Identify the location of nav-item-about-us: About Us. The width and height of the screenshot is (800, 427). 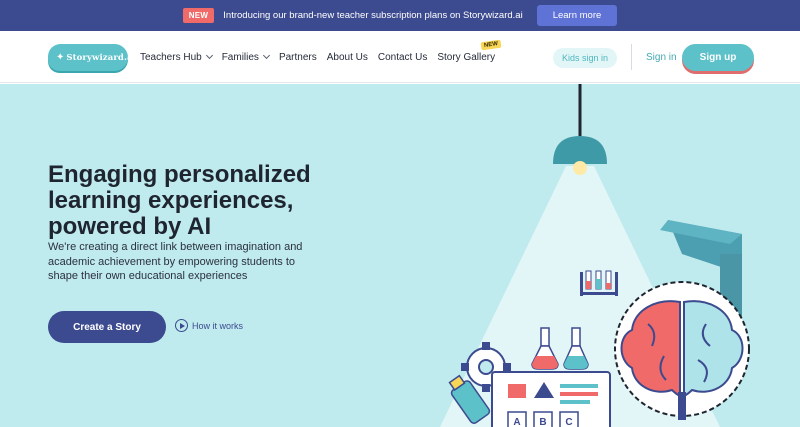
(347, 57).